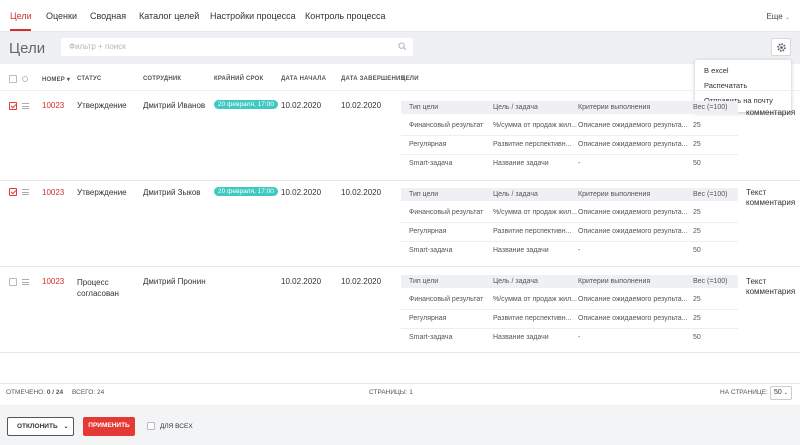 The height and width of the screenshot is (445, 800). I want to click on search-icon, so click(402, 46).